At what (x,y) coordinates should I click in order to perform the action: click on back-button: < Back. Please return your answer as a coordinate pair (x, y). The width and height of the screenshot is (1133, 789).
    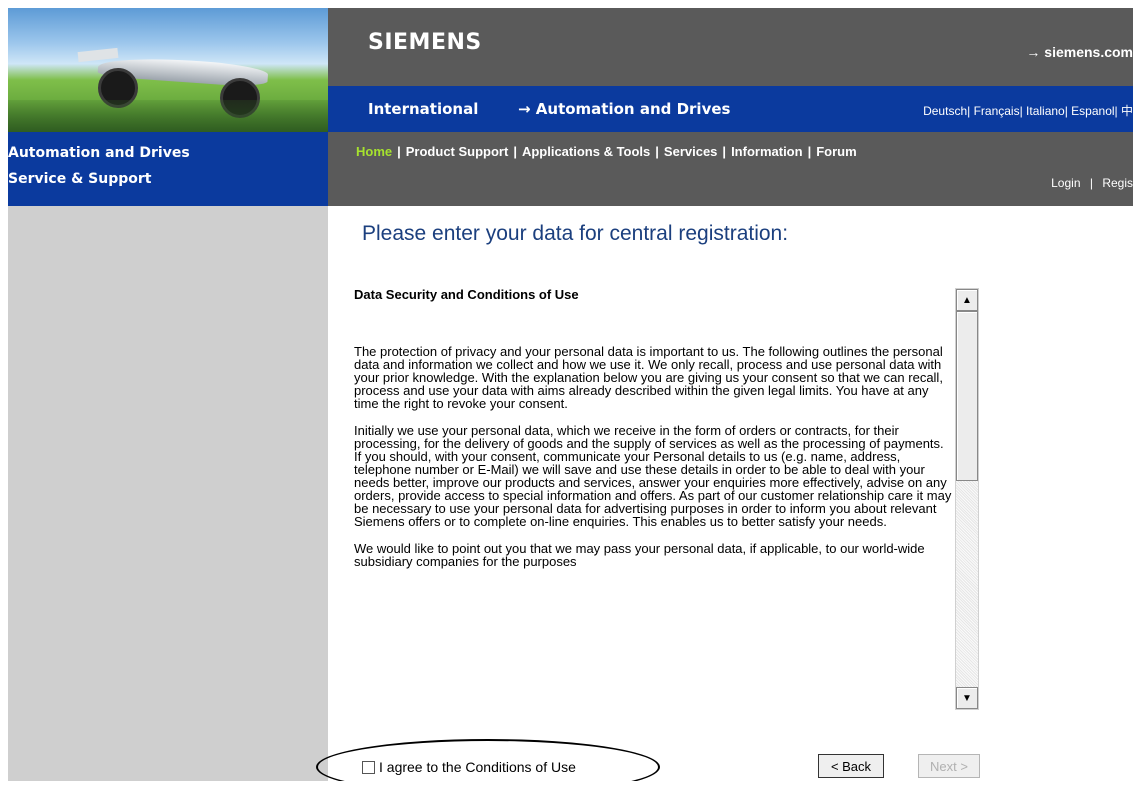
    Looking at the image, I should click on (851, 766).